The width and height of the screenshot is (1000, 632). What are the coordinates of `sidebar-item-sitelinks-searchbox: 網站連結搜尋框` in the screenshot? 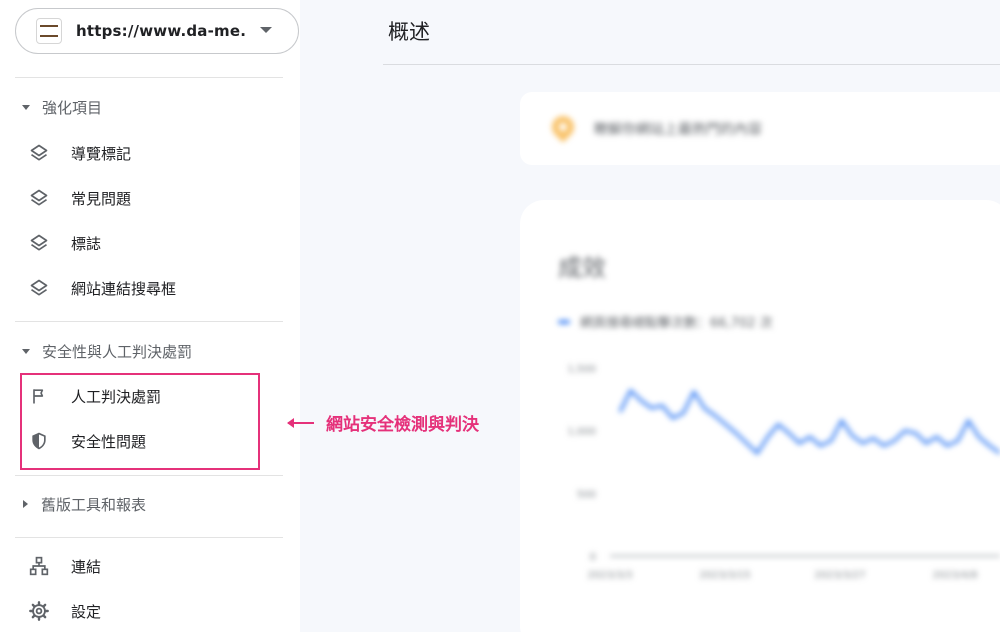 It's located at (102, 288).